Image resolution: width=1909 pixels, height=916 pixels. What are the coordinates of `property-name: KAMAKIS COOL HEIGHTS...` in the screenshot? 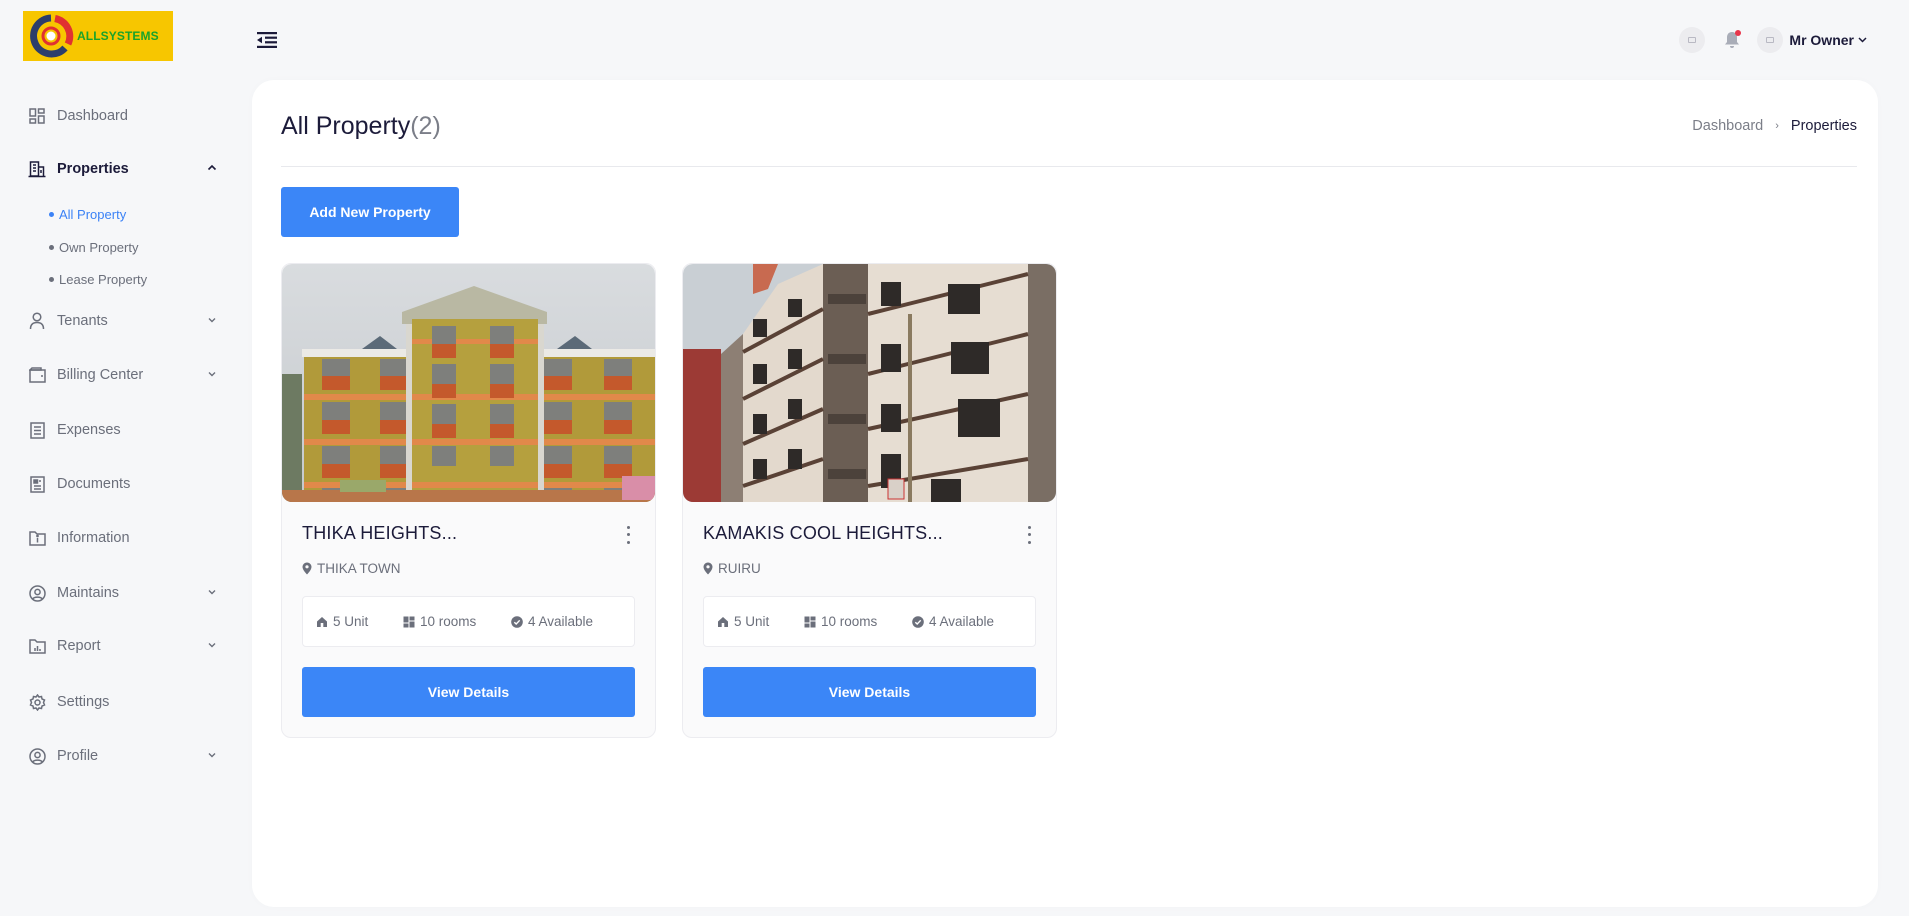 It's located at (823, 533).